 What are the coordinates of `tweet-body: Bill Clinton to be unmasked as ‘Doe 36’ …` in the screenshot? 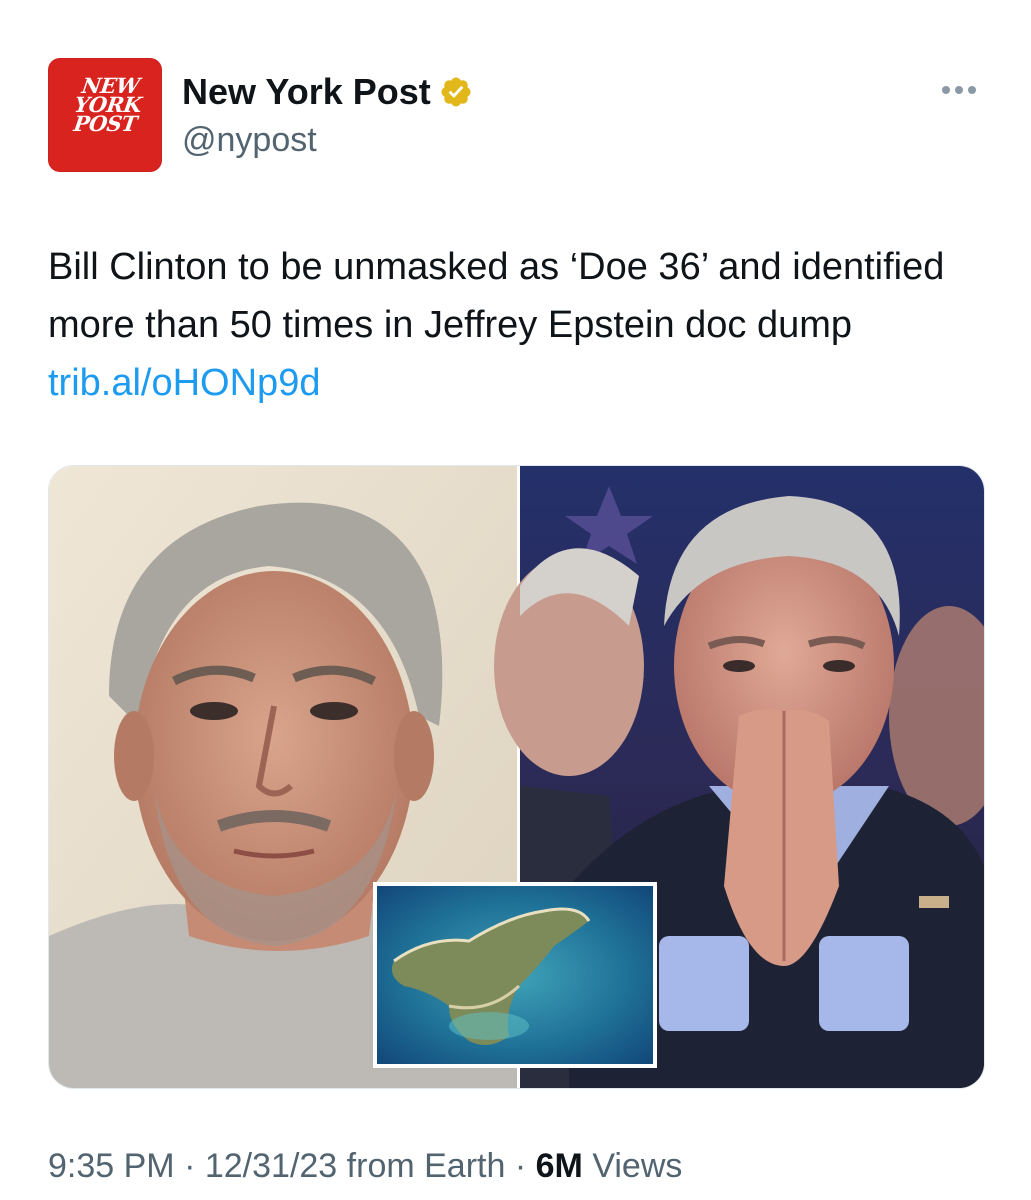 It's located at (496, 296).